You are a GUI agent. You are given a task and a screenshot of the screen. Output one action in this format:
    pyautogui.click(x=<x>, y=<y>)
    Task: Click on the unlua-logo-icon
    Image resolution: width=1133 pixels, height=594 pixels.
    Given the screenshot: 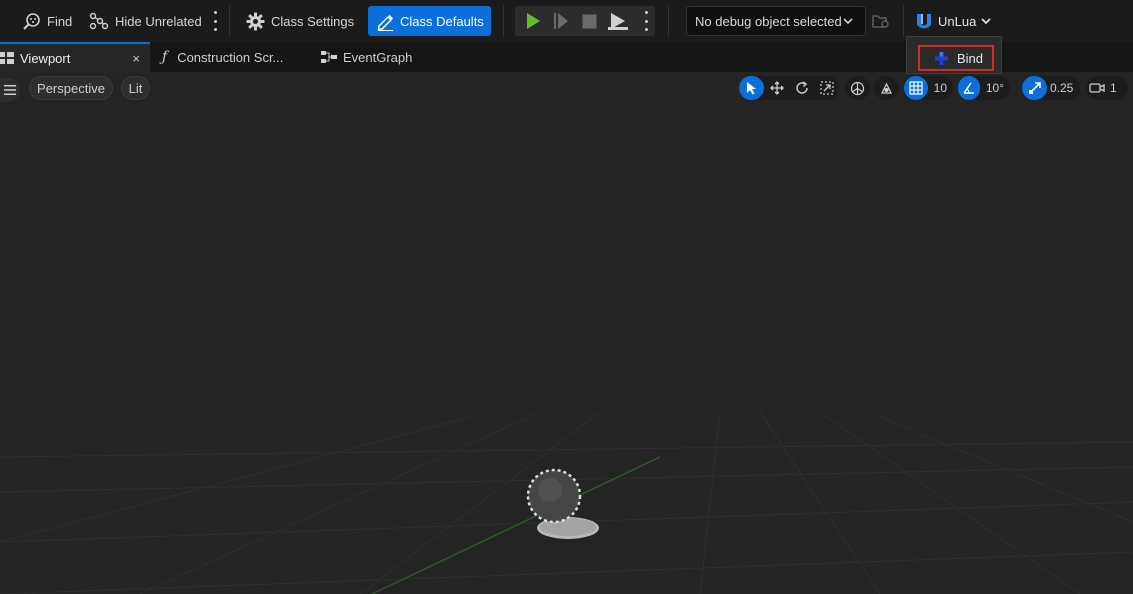 What is the action you would take?
    pyautogui.click(x=924, y=21)
    